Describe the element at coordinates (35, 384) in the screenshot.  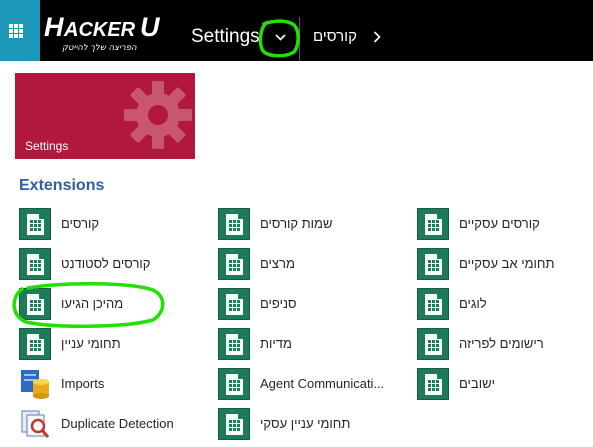
I see `imports-icon` at that location.